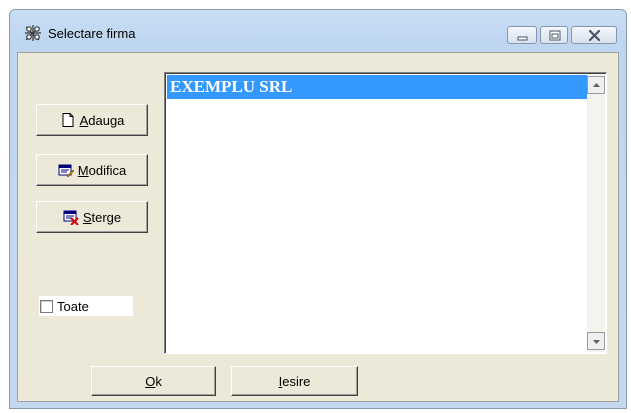 The height and width of the screenshot is (413, 631). What do you see at coordinates (102, 120) in the screenshot?
I see `add-button-label: Adauga` at bounding box center [102, 120].